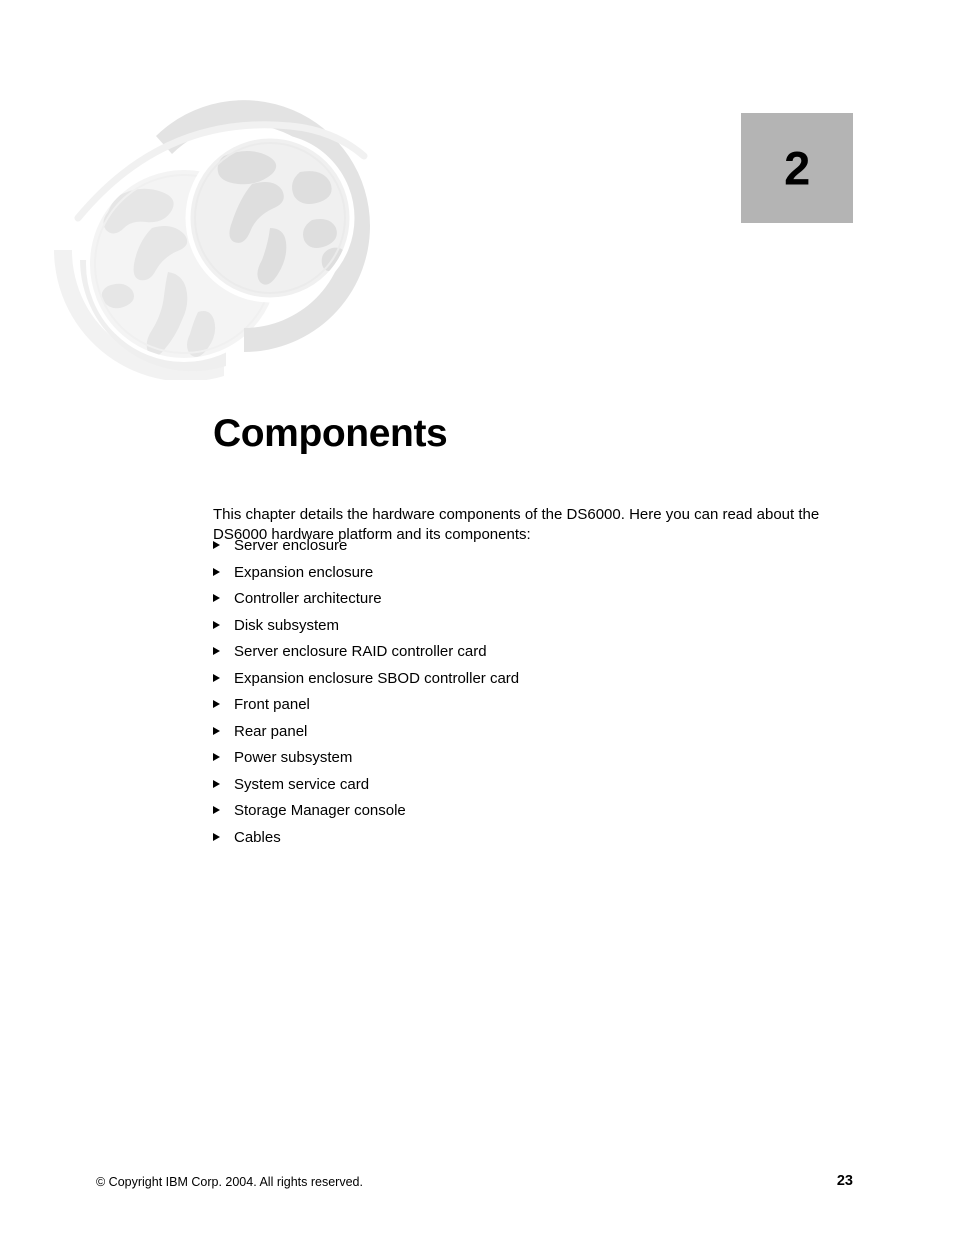  Describe the element at coordinates (272, 704) in the screenshot. I see `list-item-label: Front panel` at that location.